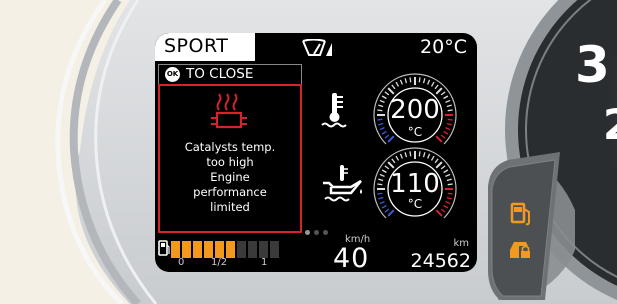 Image resolution: width=617 pixels, height=304 pixels. Describe the element at coordinates (172, 74) in the screenshot. I see `ok-button: OK` at that location.